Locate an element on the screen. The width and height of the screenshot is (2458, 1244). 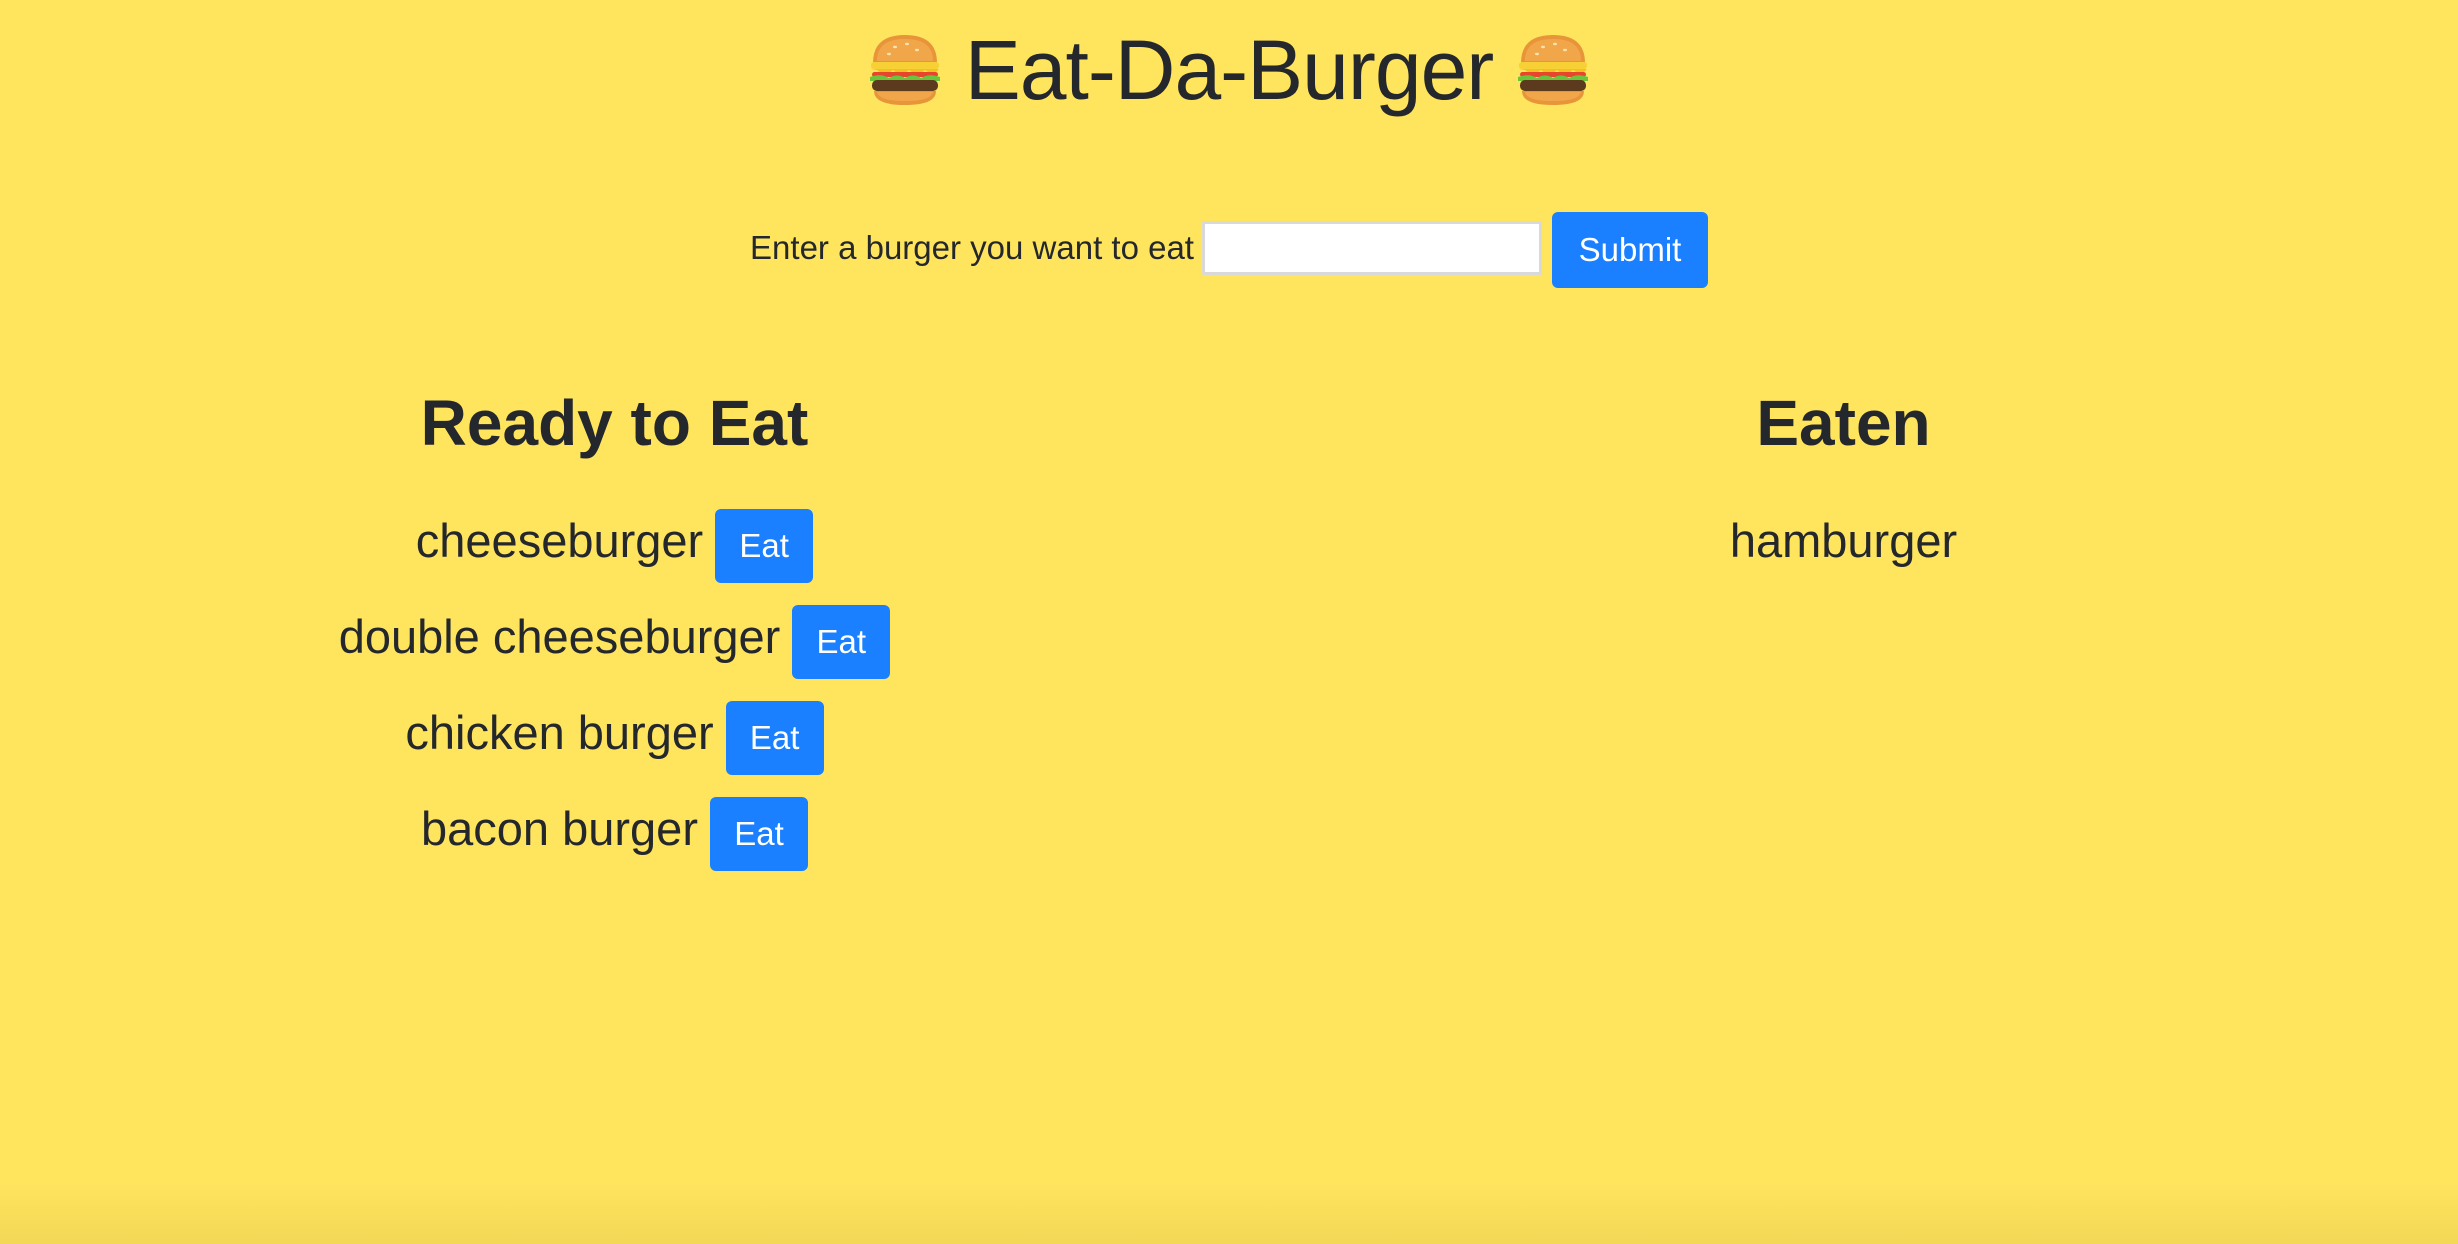
eaten-list: hamburger is located at coordinates (1843, 544).